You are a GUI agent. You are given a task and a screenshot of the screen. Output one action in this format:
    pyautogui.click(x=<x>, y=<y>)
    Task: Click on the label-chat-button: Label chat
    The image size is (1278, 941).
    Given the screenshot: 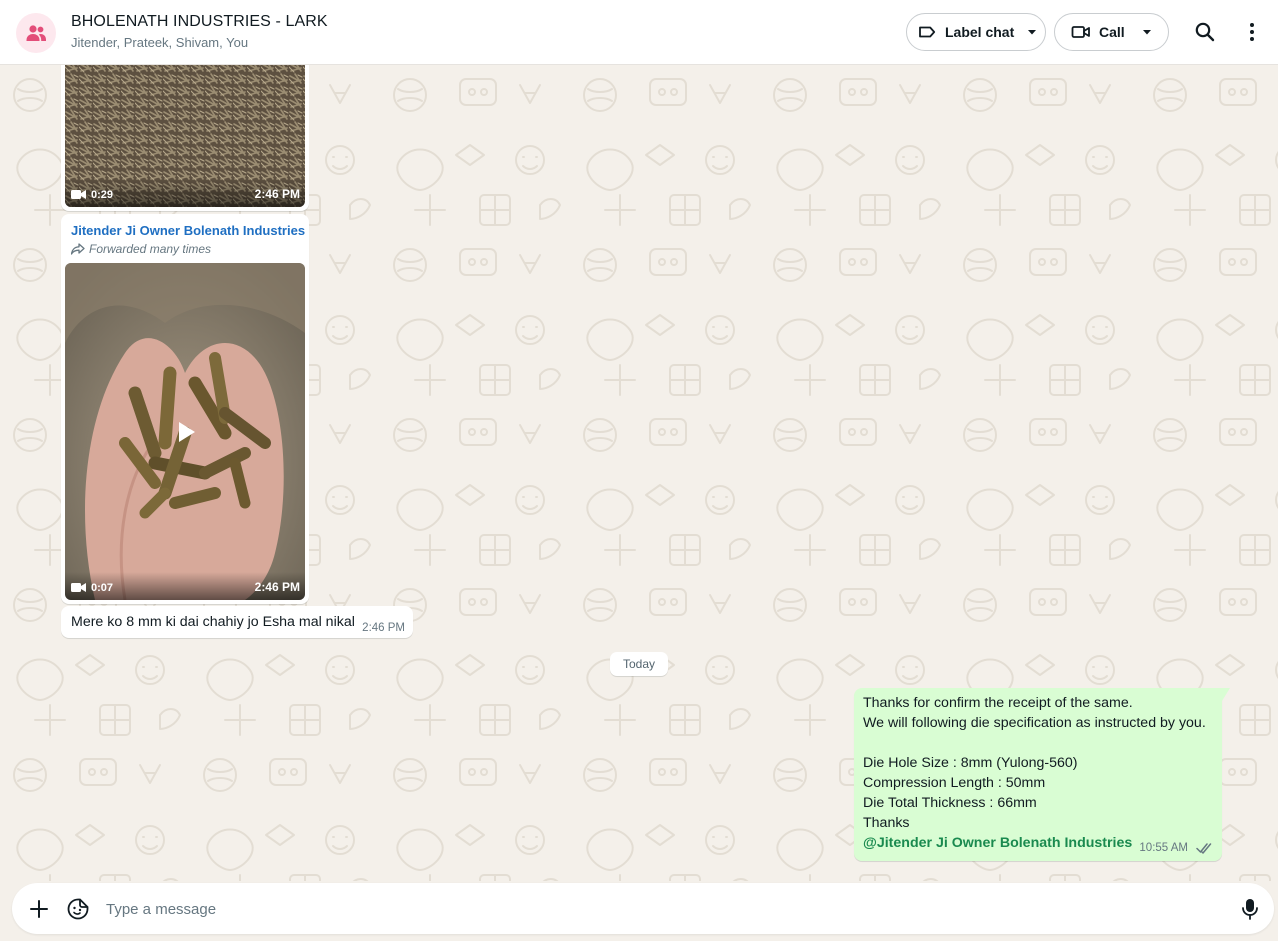 What is the action you would take?
    pyautogui.click(x=976, y=32)
    